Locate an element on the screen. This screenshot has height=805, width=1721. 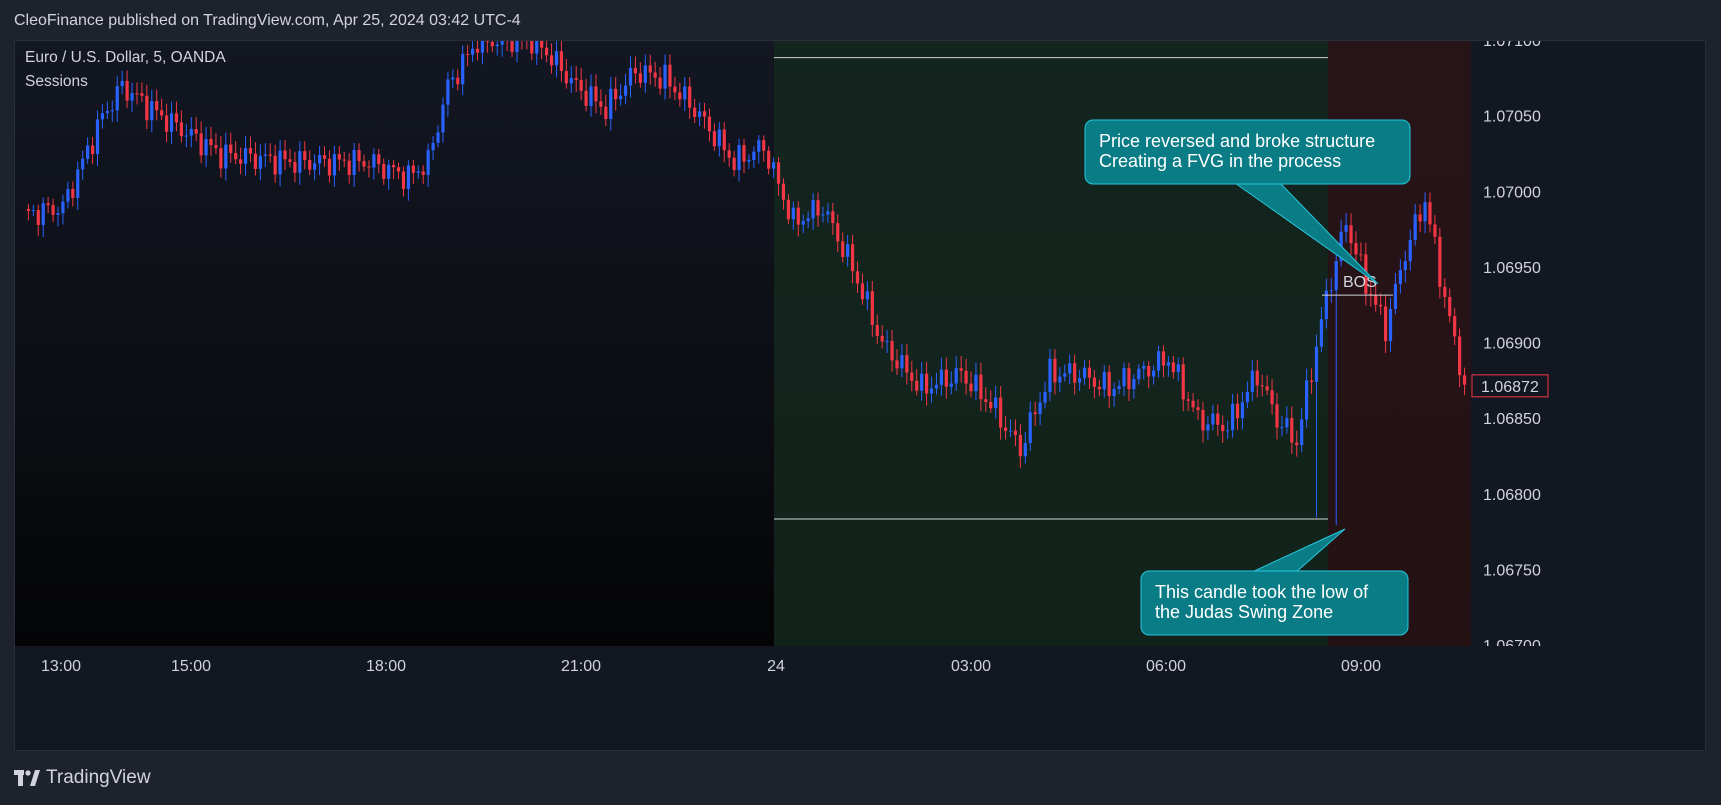
symbol-label: Euro / U.S. Dollar, 5, OANDA is located at coordinates (125, 58).